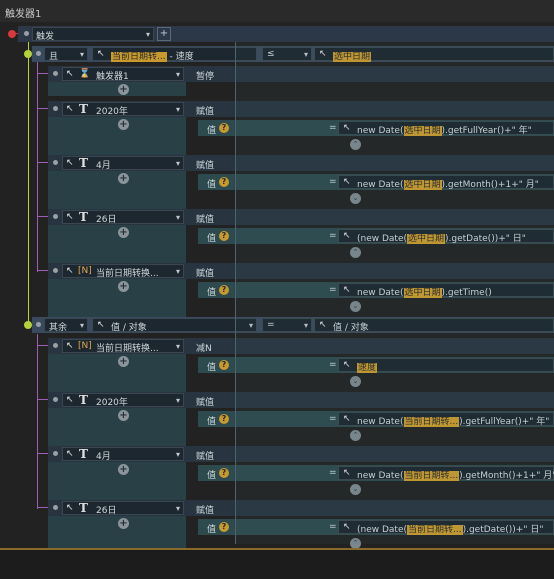  I want to click on else-handle, so click(38, 324).